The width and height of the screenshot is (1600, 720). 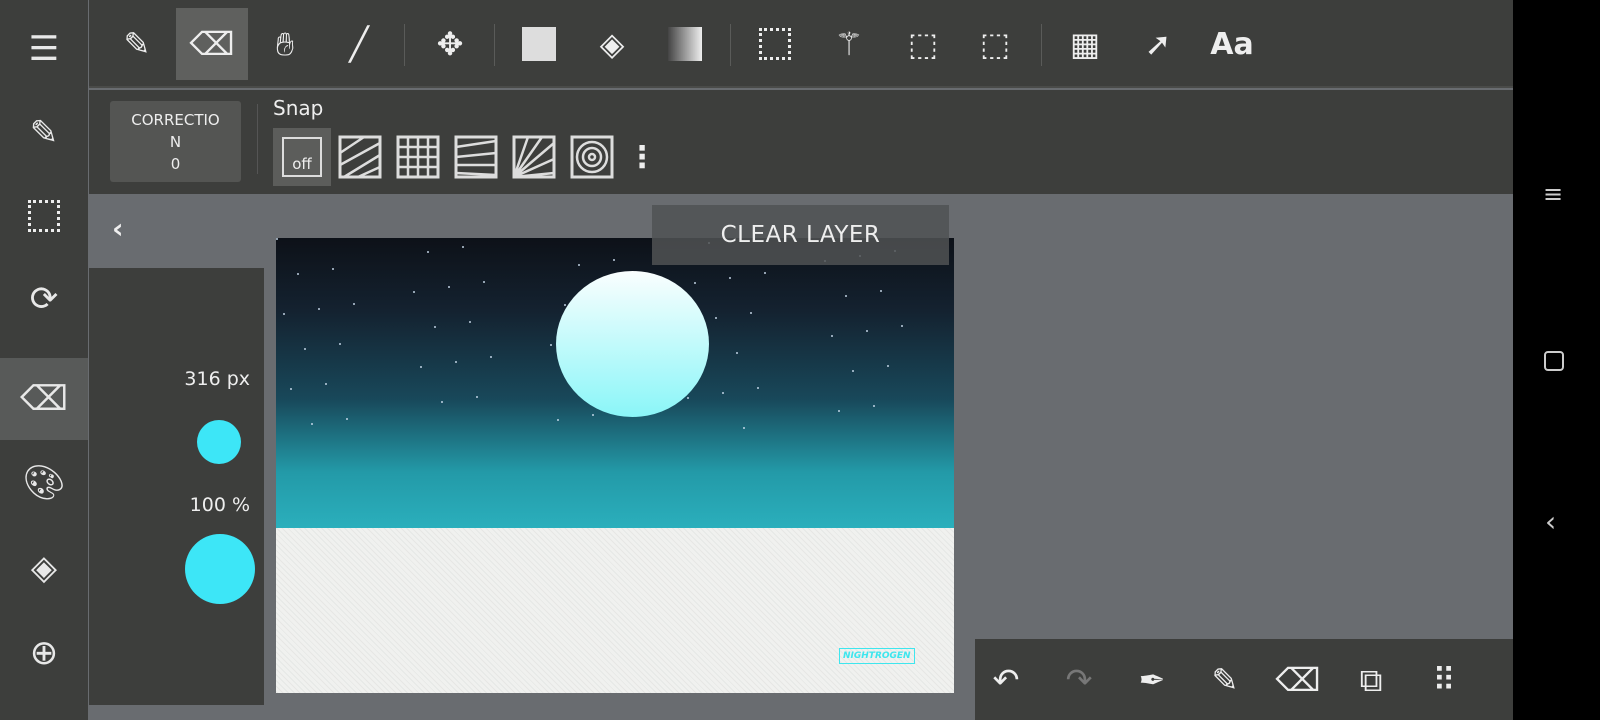 I want to click on color-preview, so click(x=220, y=569).